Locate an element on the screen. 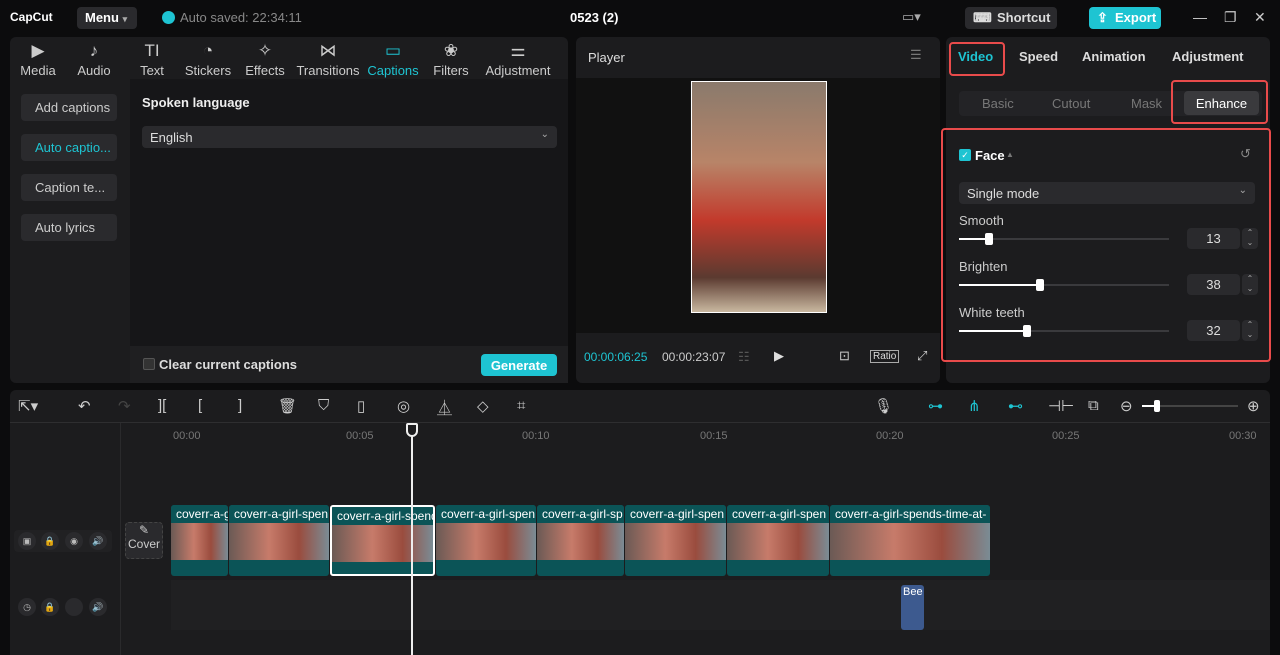 The image size is (1280, 655). delete-icon: 🗑 is located at coordinates (287, 406).